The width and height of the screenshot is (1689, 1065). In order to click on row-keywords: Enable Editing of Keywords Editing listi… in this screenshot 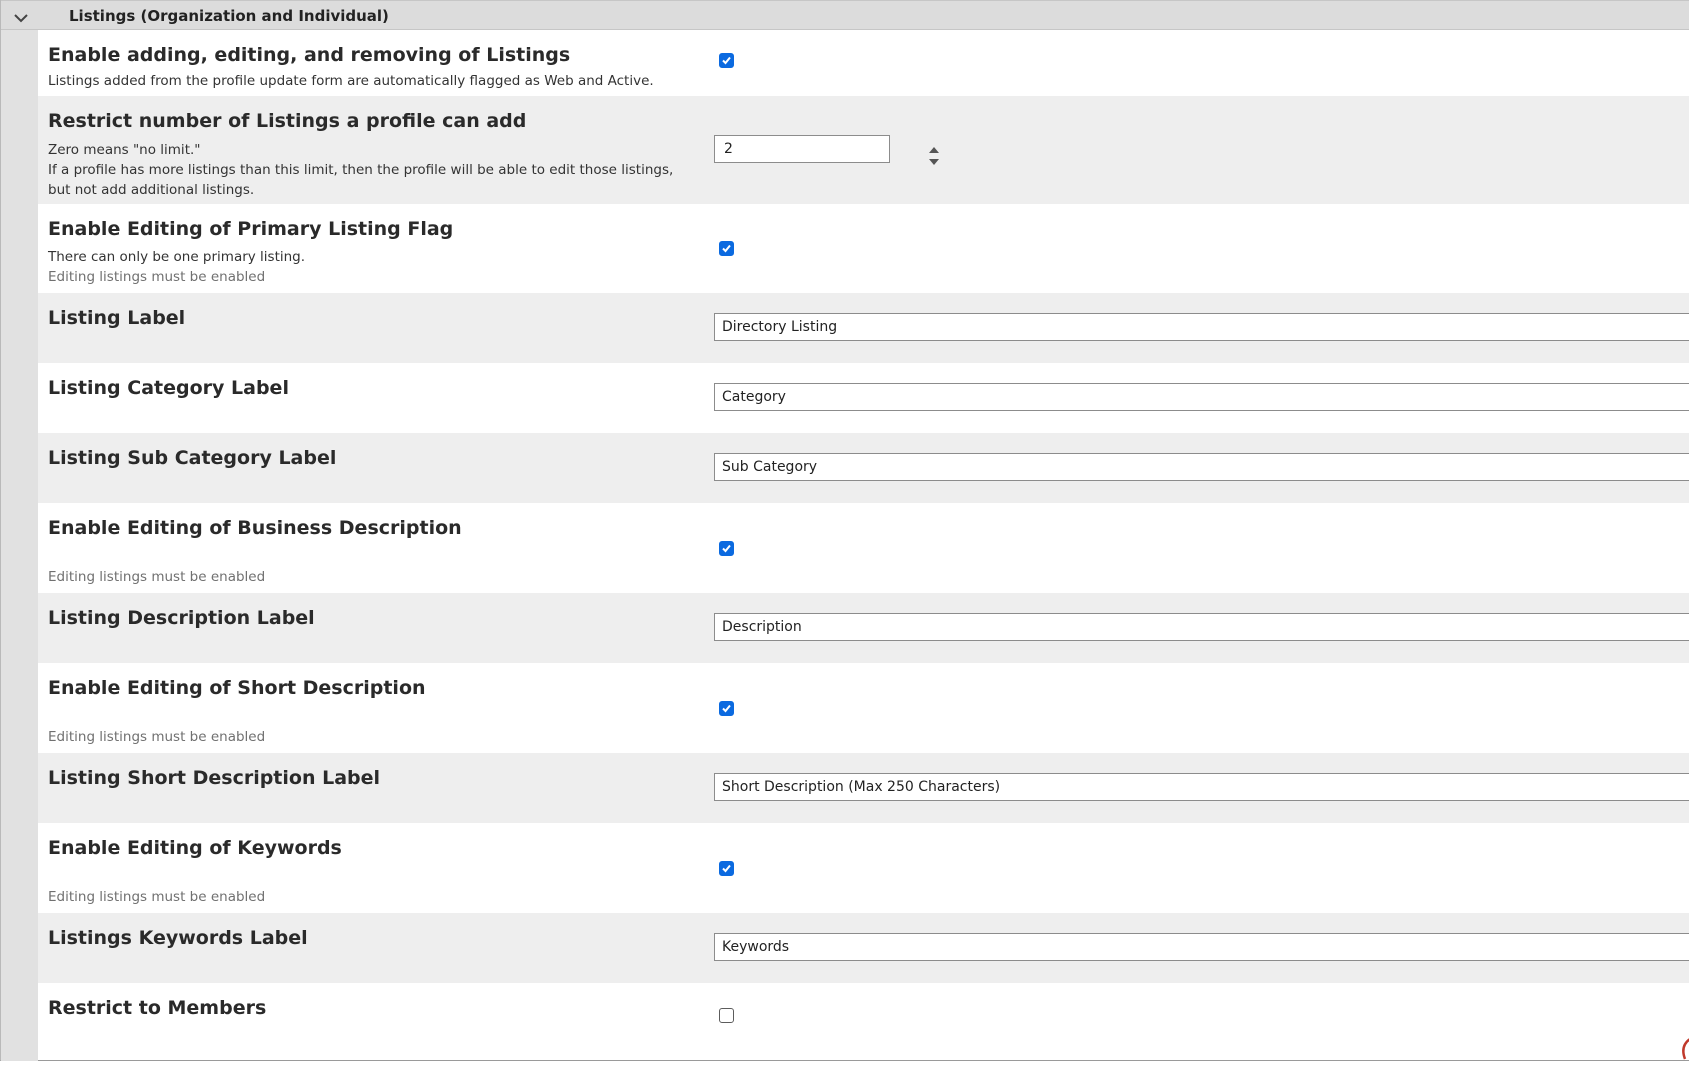, I will do `click(863, 868)`.